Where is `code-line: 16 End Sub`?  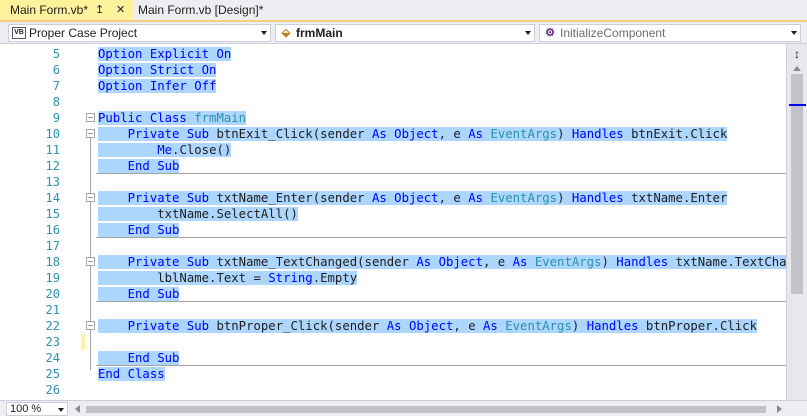
code-line: 16 End Sub is located at coordinates (393, 230).